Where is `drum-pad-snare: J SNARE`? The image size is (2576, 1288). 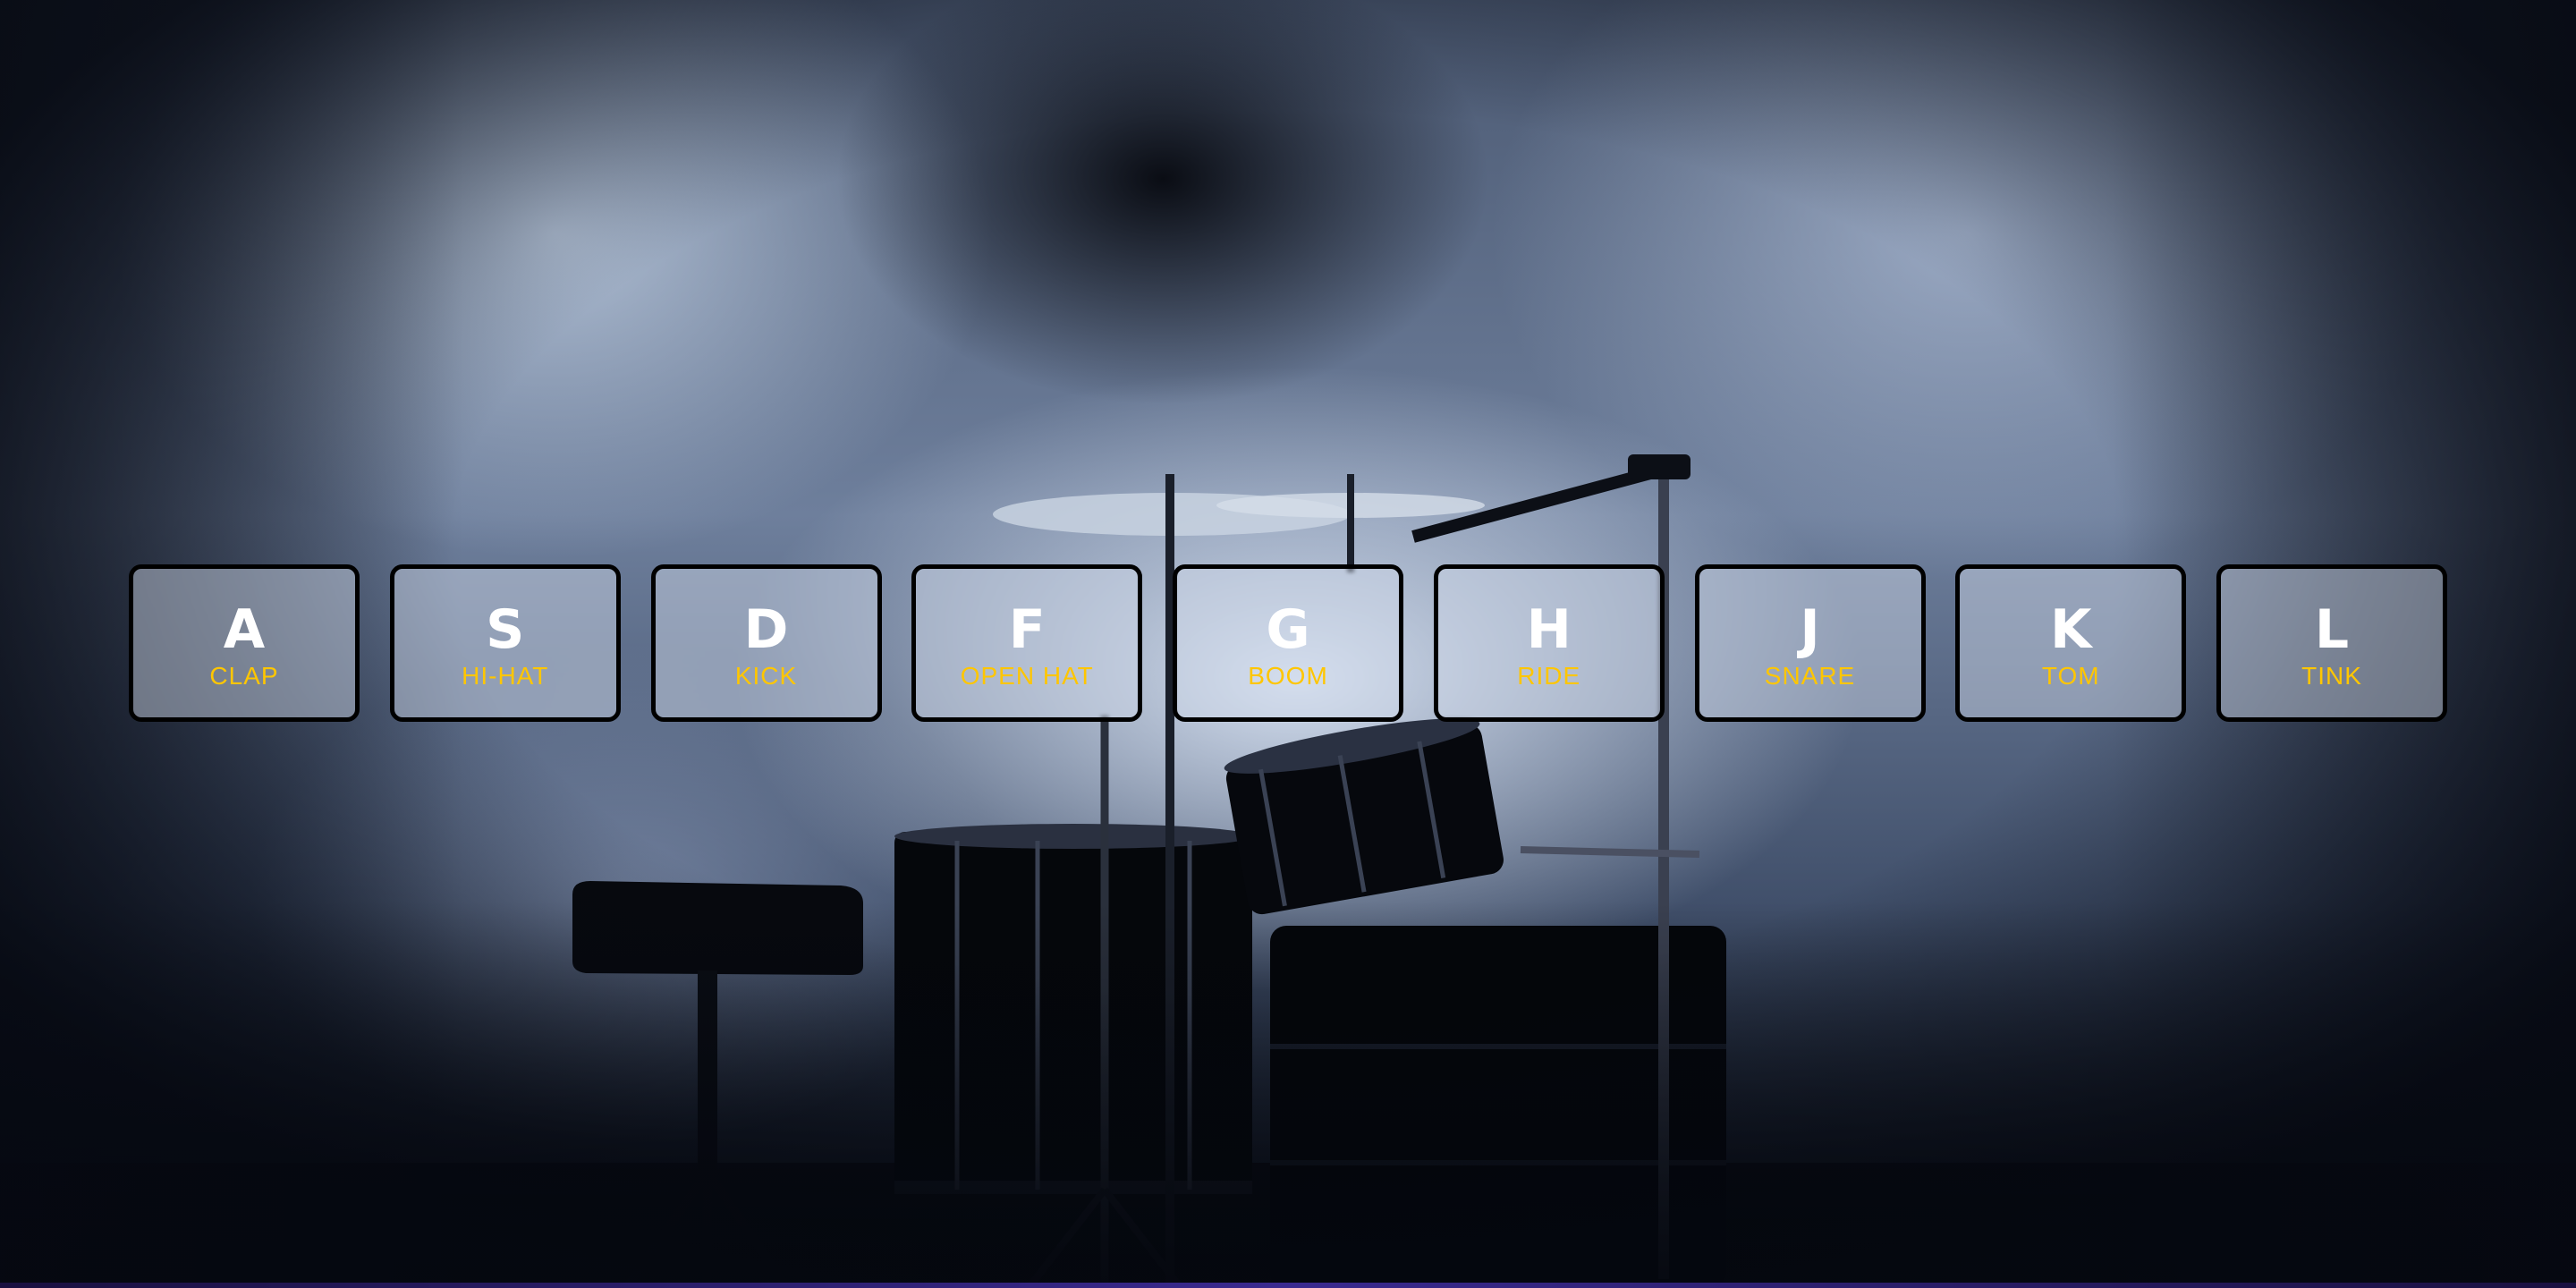
drum-pad-snare: J SNARE is located at coordinates (1810, 643).